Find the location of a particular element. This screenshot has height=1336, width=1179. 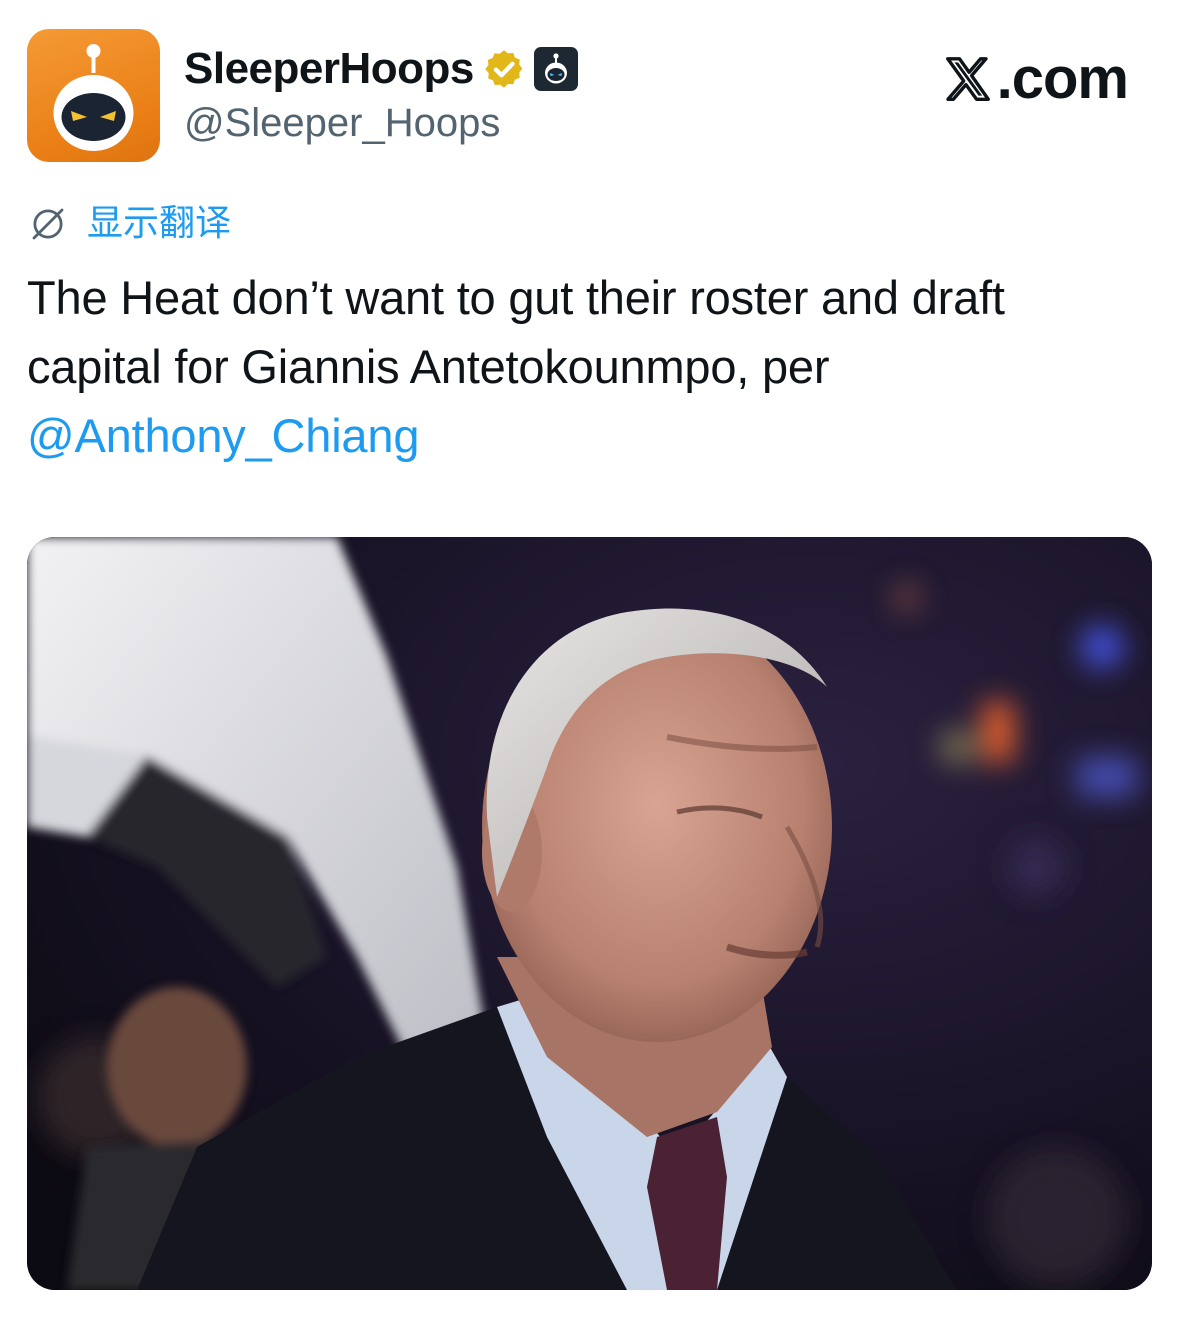

show-translation-label: 显示翻译 is located at coordinates (159, 223).